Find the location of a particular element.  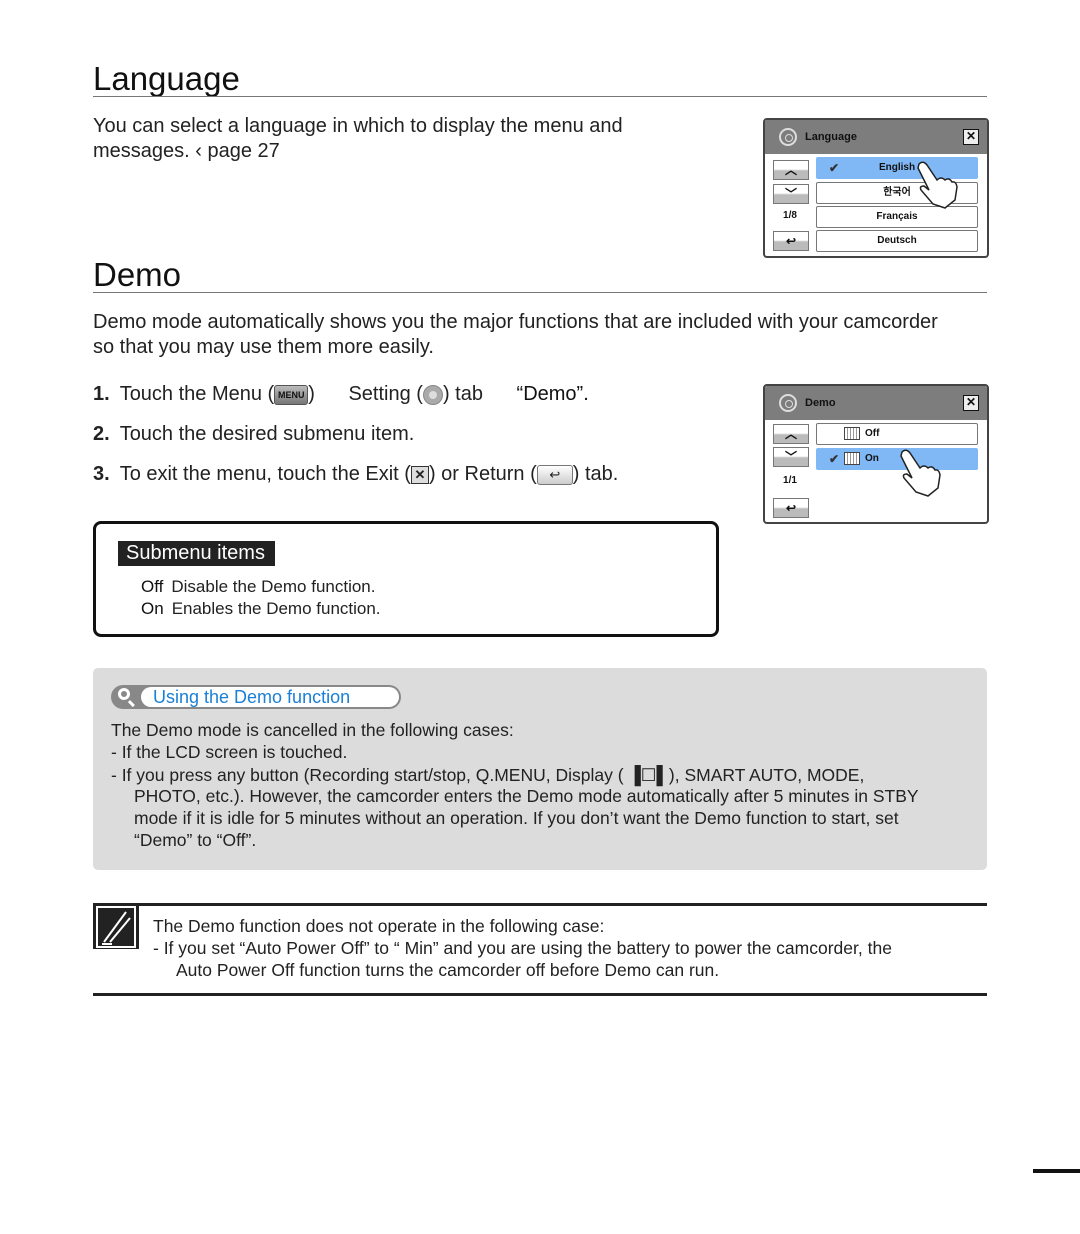

menu-icon: MENU is located at coordinates (291, 394).